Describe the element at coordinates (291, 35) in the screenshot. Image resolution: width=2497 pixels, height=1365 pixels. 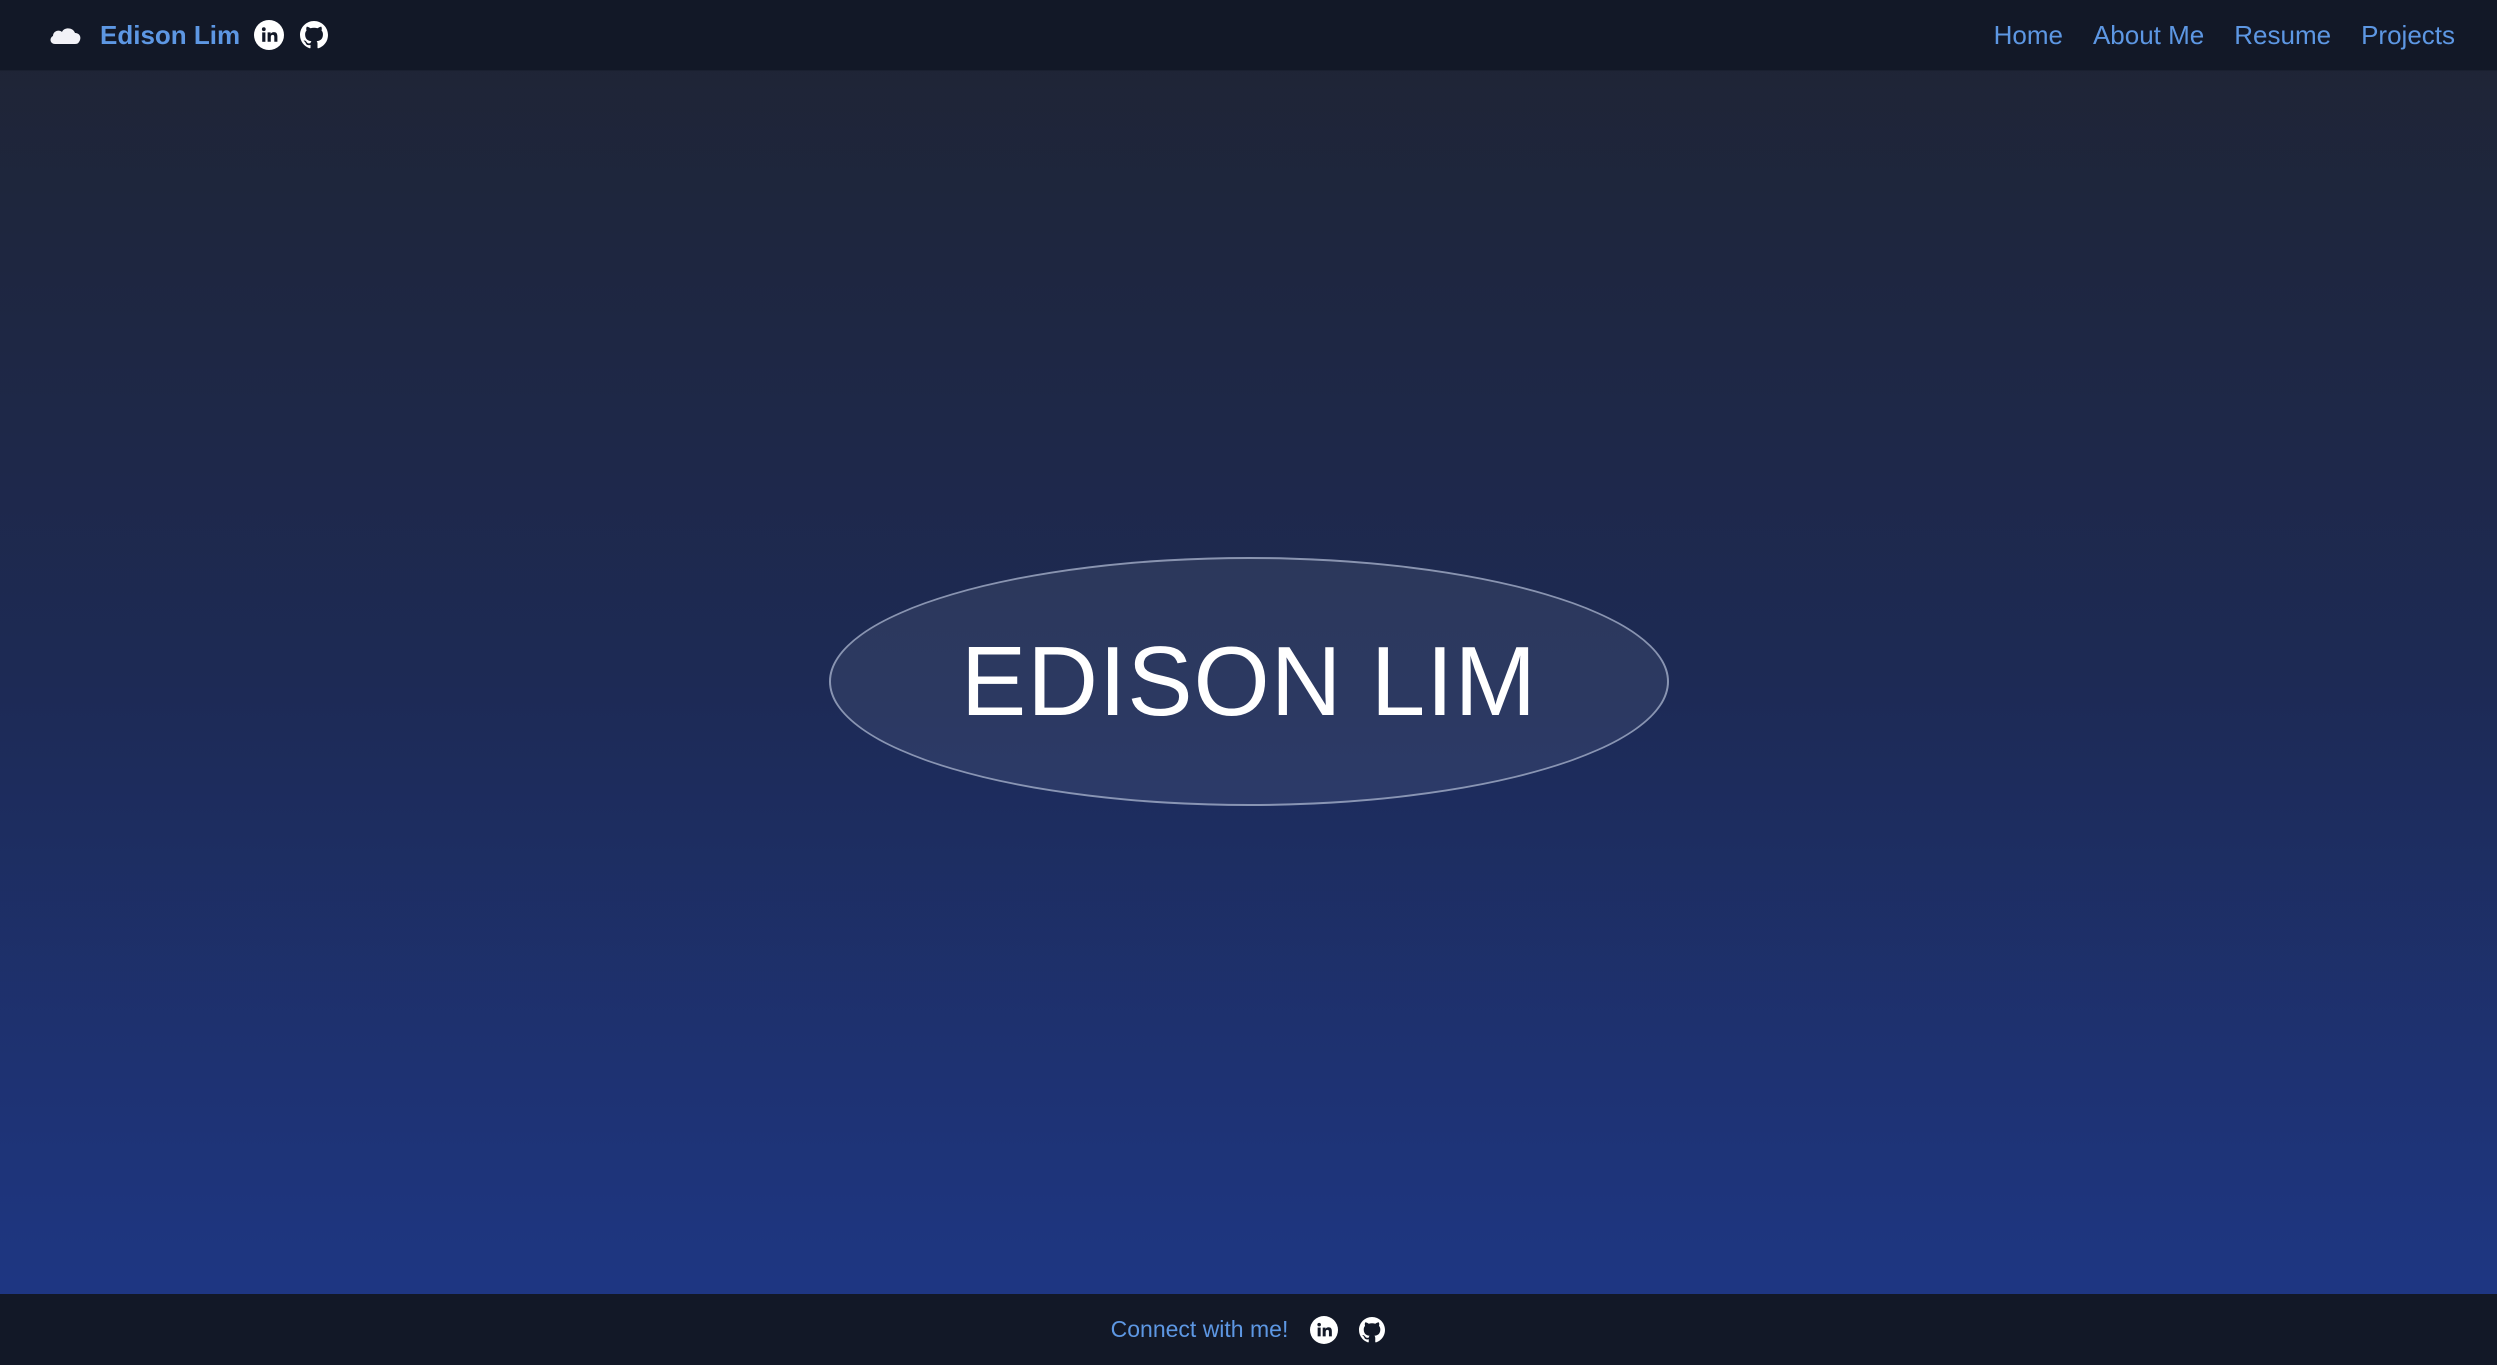
I see `header-social-links` at that location.